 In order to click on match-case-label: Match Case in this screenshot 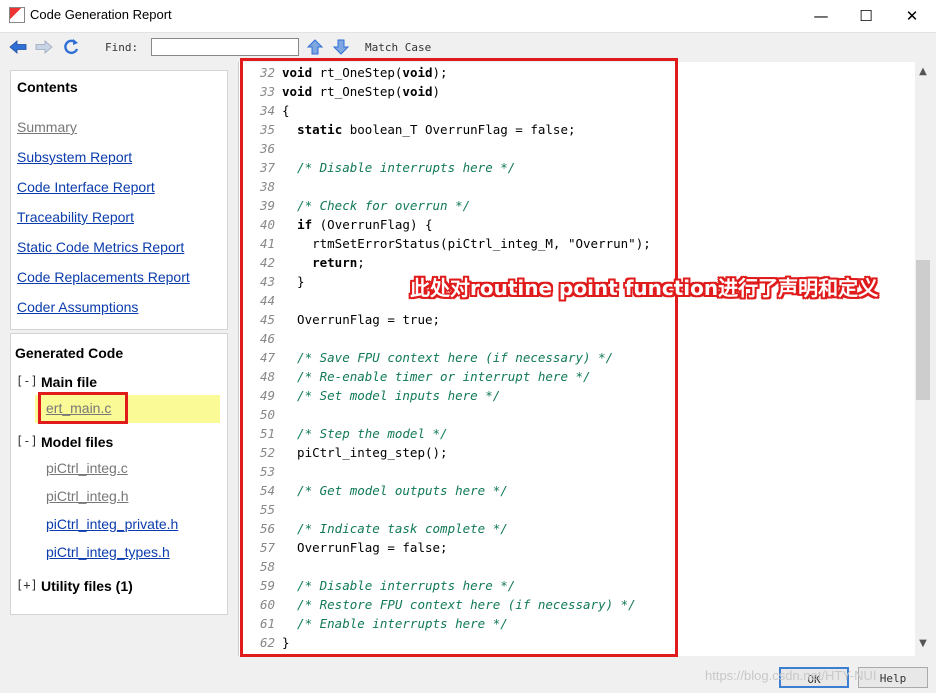, I will do `click(398, 47)`.